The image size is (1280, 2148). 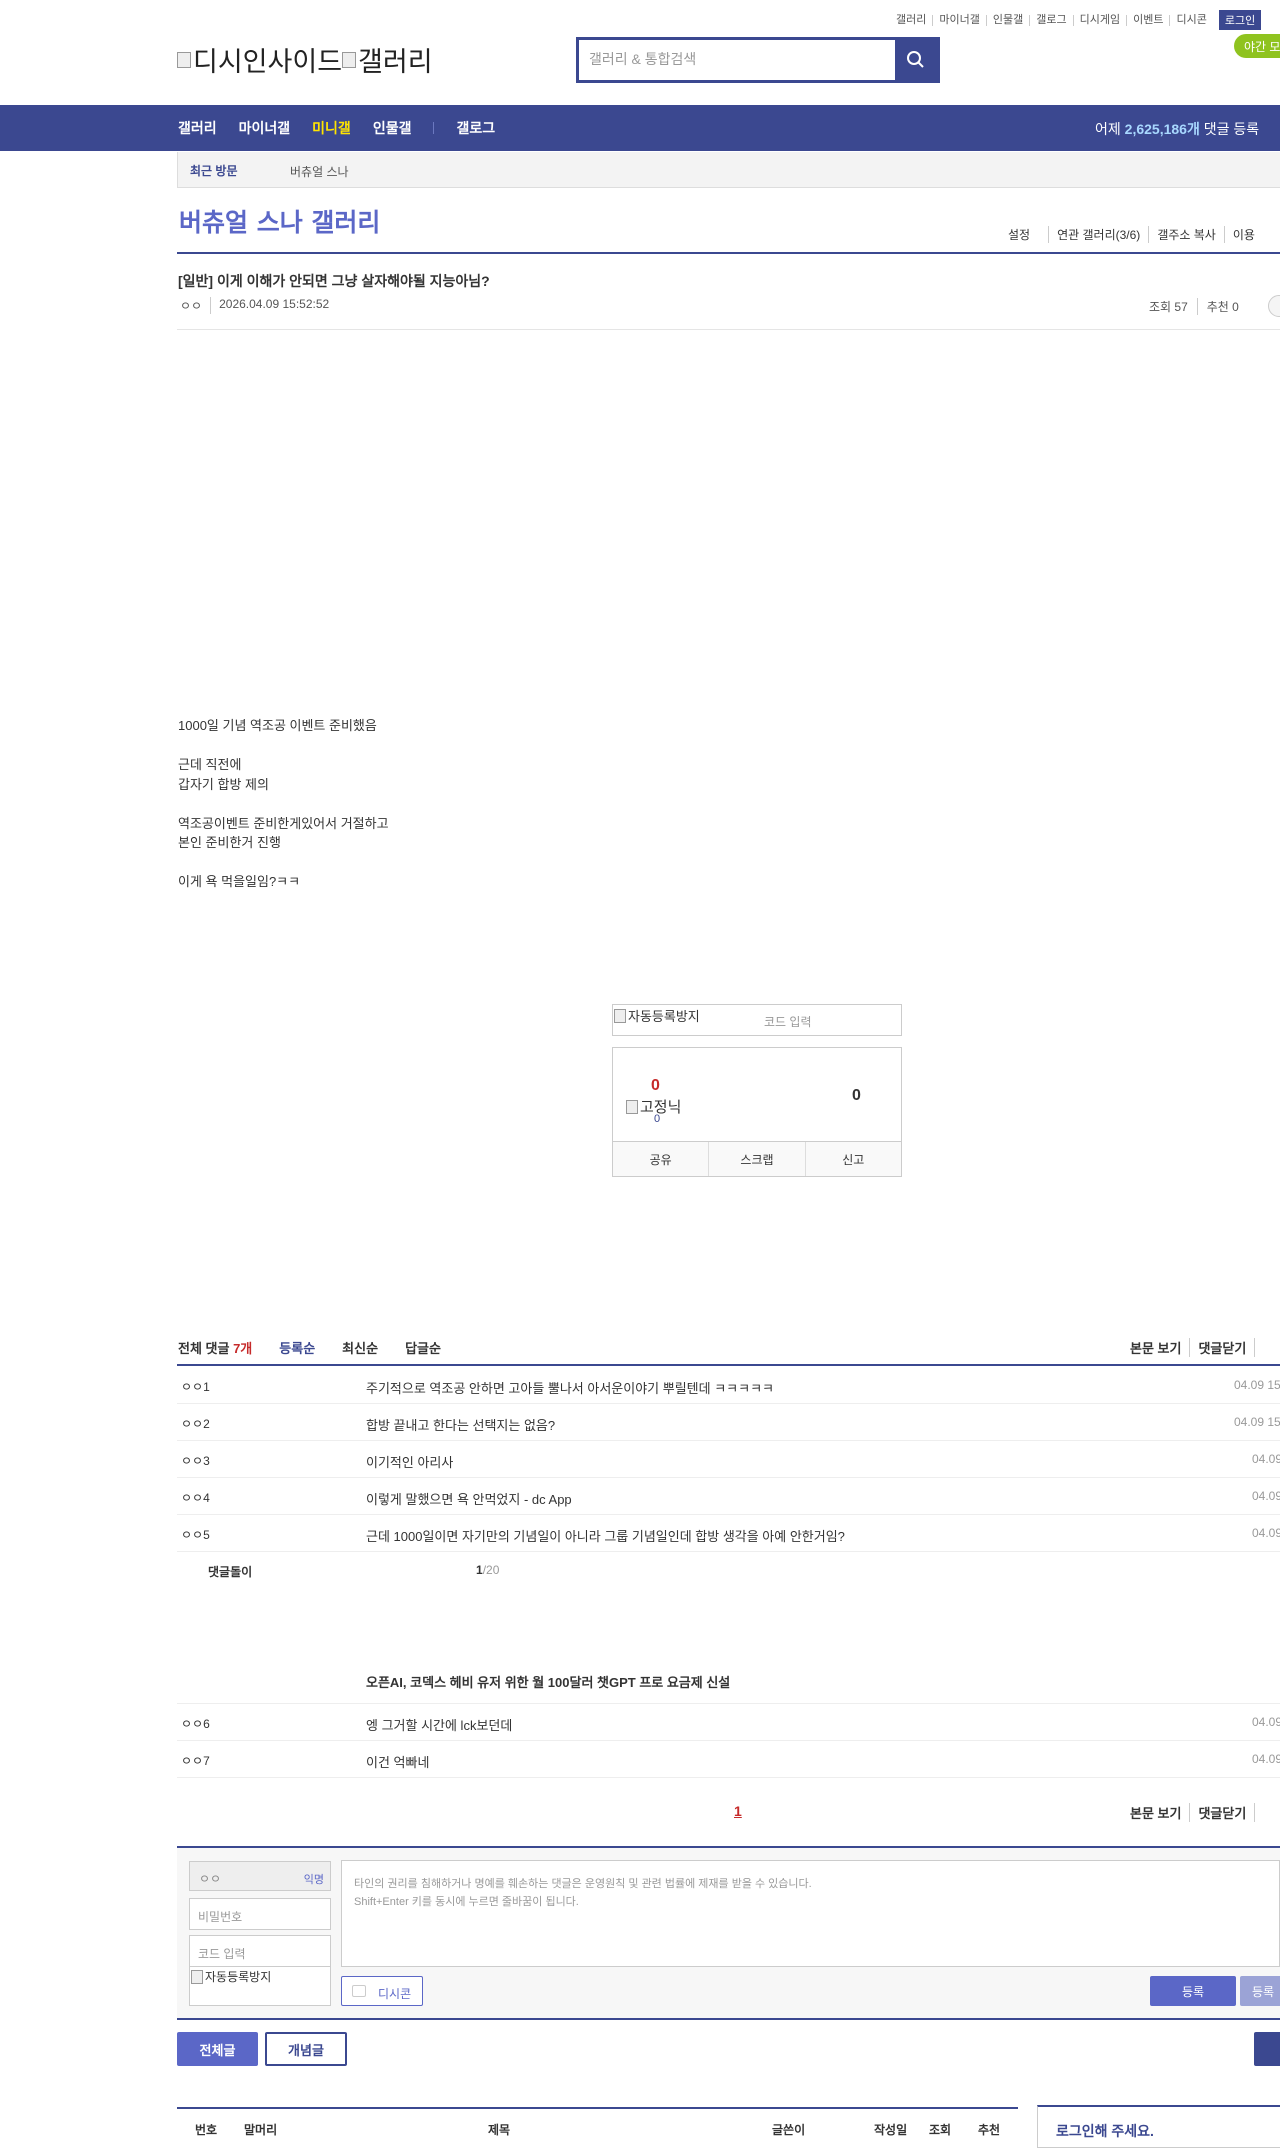 I want to click on report-button: 신고, so click(x=852, y=1159).